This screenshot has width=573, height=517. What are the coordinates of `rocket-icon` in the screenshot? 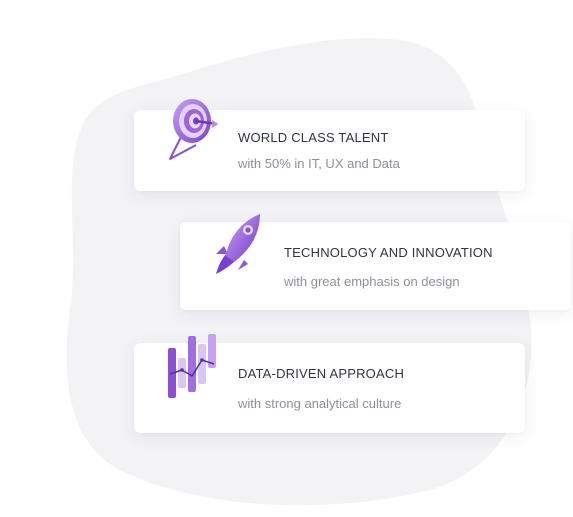 It's located at (238, 244).